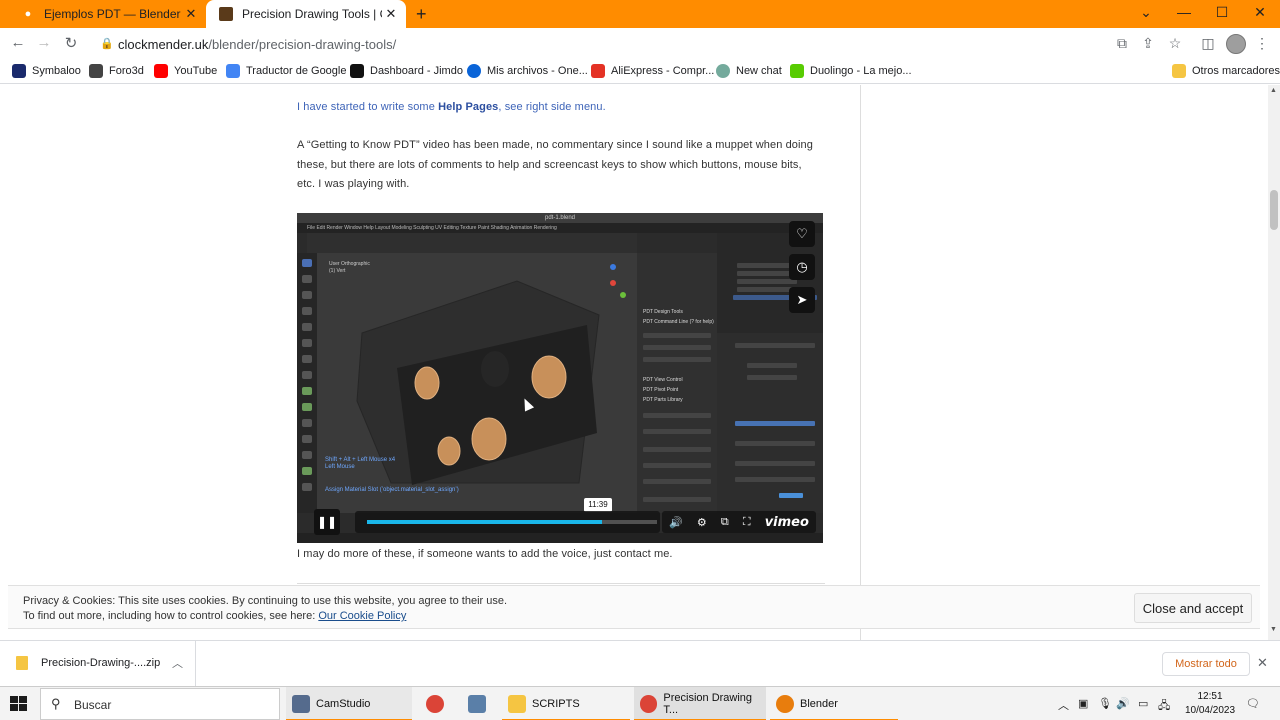 The height and width of the screenshot is (720, 1280). Describe the element at coordinates (802, 234) in the screenshot. I see `heart-icon: ♡` at that location.